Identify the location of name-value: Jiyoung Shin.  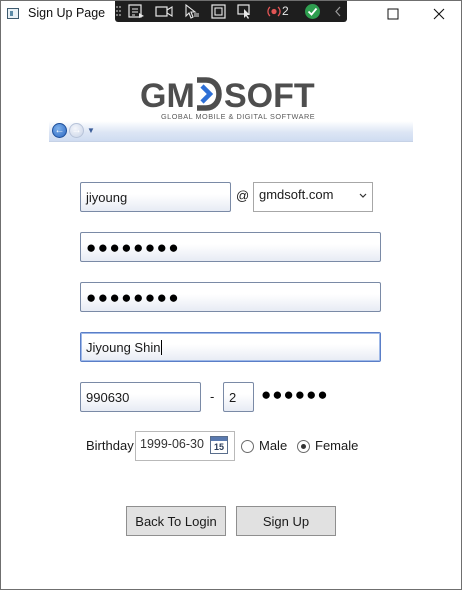
(123, 347).